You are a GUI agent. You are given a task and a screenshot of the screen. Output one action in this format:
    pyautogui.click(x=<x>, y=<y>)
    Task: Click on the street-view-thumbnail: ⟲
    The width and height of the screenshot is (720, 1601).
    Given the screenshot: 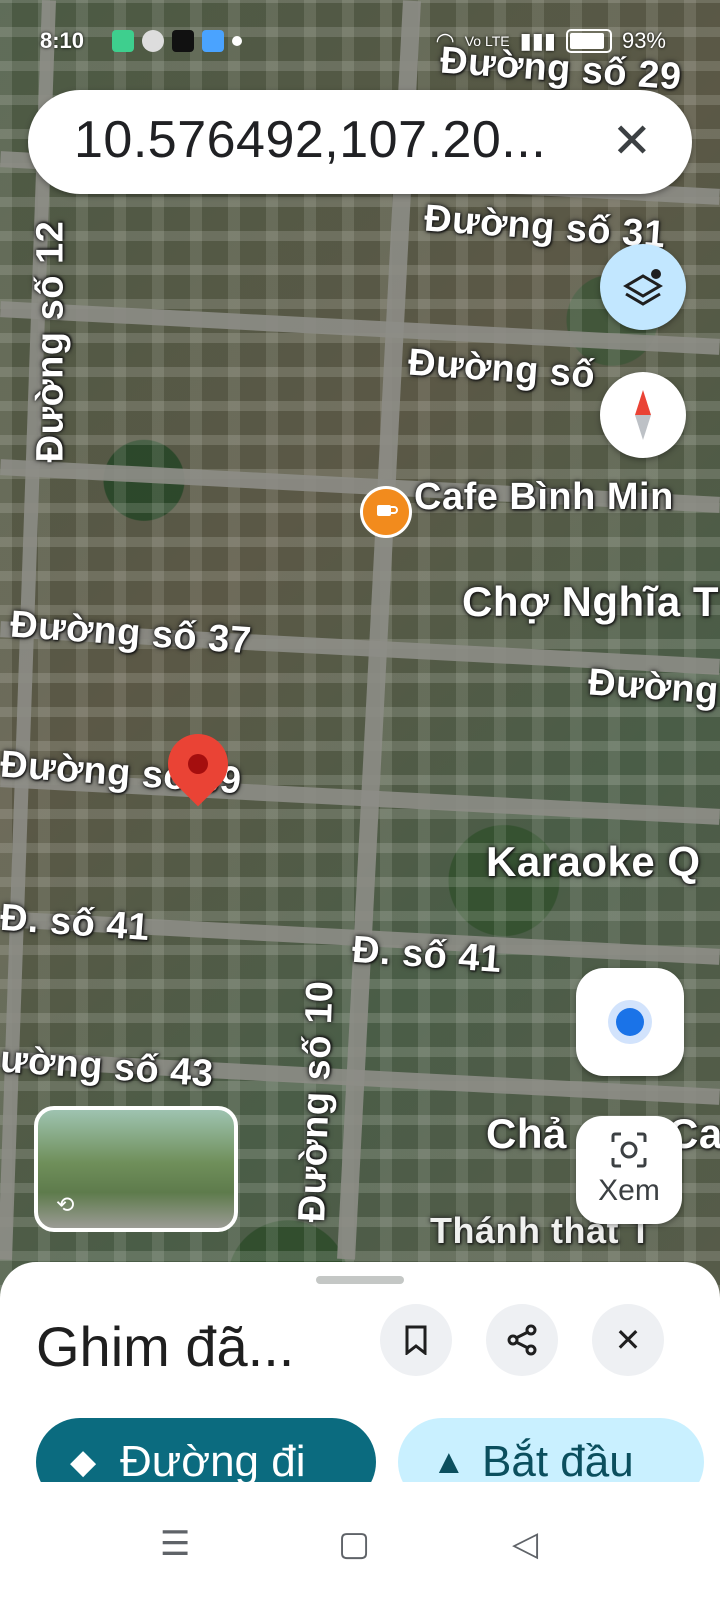 What is the action you would take?
    pyautogui.click(x=136, y=1169)
    